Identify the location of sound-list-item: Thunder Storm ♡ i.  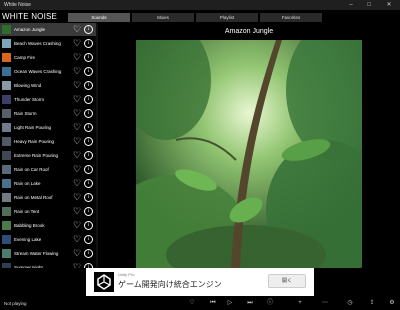
(49, 99).